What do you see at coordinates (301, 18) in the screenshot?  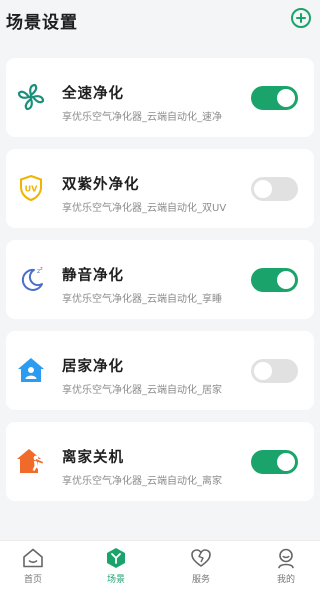 I see `plus-circle-icon` at bounding box center [301, 18].